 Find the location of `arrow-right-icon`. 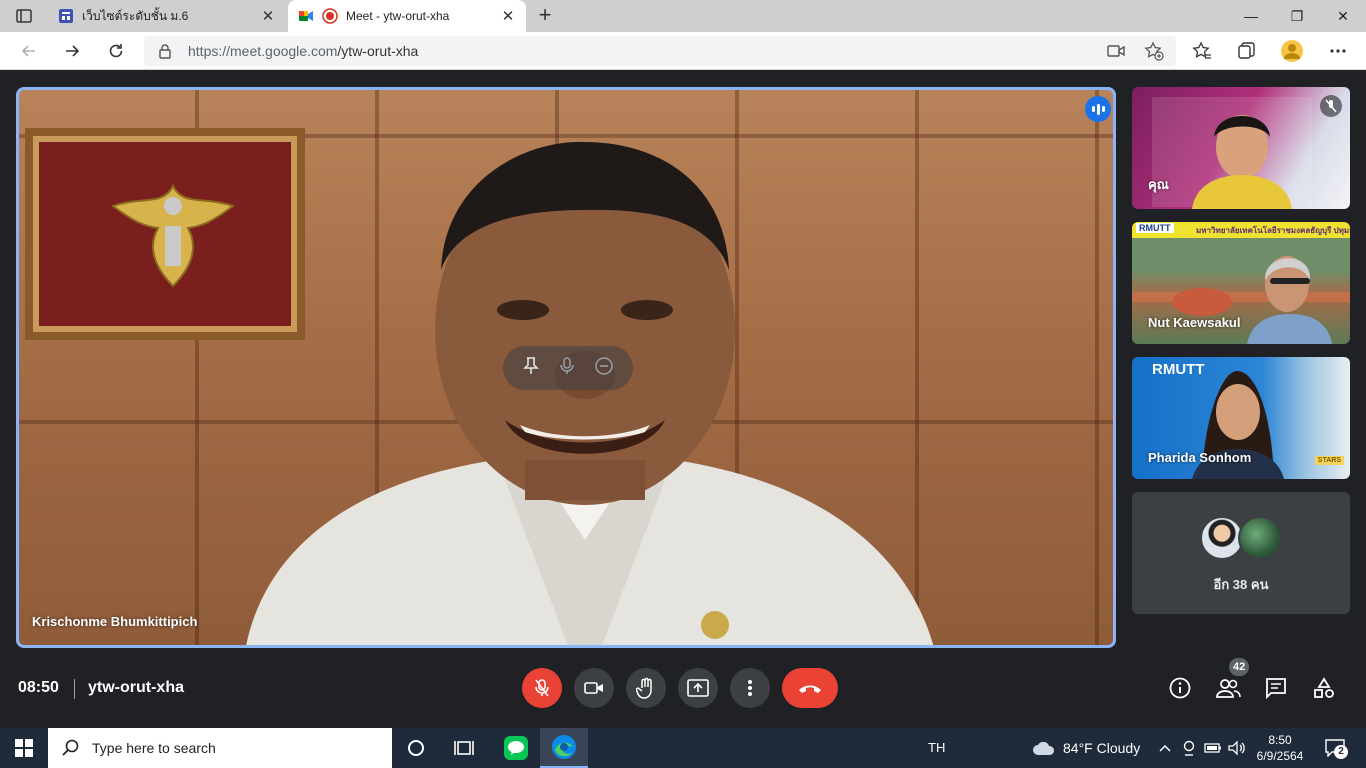

arrow-right-icon is located at coordinates (73, 51).